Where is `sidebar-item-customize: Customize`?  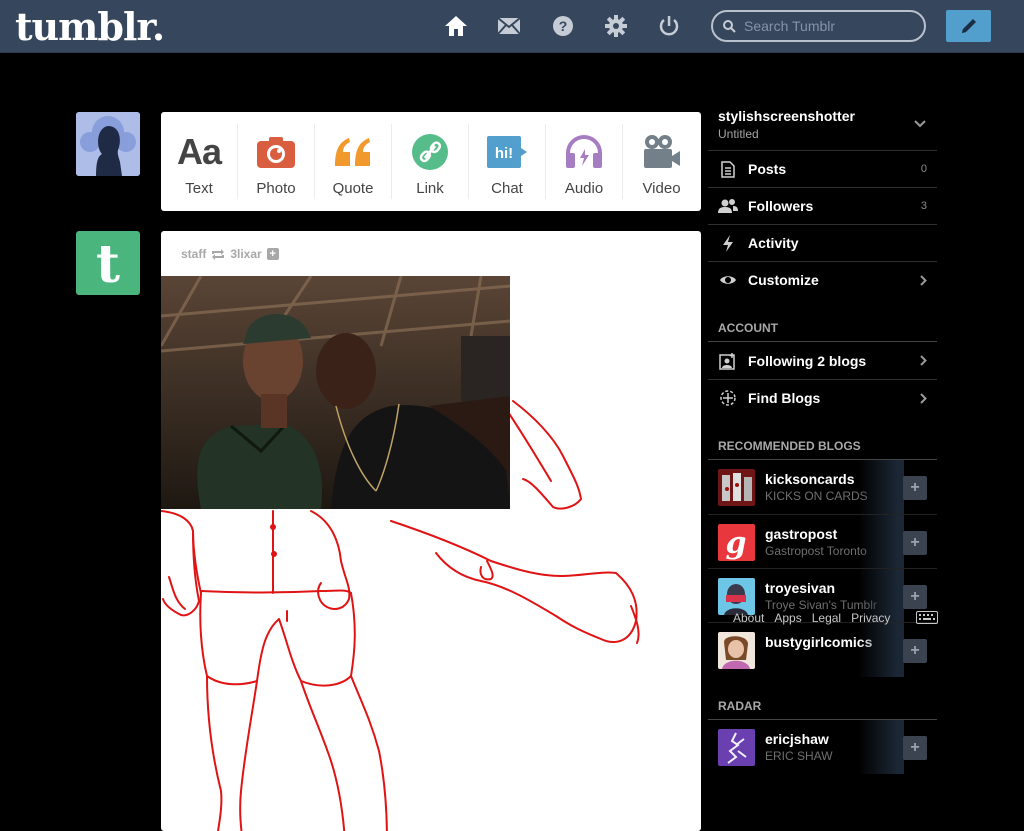
sidebar-item-customize: Customize is located at coordinates (822, 279).